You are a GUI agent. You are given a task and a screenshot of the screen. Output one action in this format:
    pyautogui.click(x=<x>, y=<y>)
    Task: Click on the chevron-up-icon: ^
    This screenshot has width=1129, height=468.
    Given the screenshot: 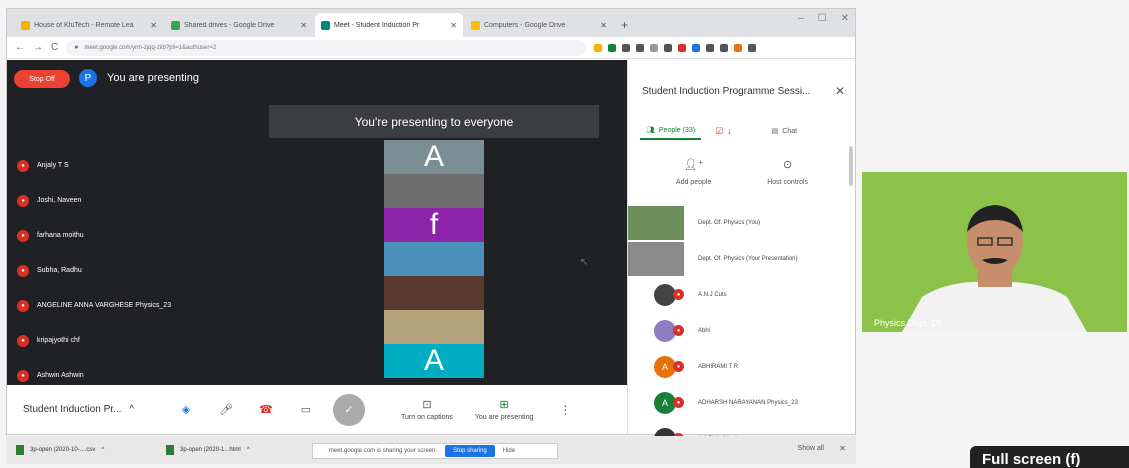 What is the action you would take?
    pyautogui.click(x=132, y=409)
    